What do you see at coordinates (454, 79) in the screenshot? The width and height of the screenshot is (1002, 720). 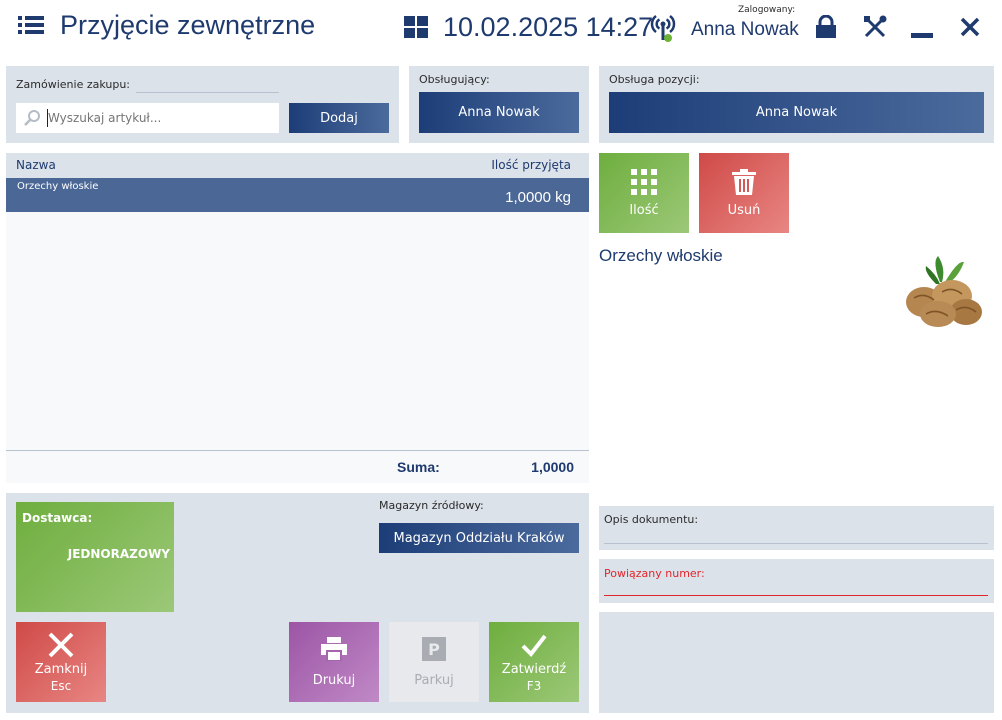 I see `handler-label: Obsługujący:` at bounding box center [454, 79].